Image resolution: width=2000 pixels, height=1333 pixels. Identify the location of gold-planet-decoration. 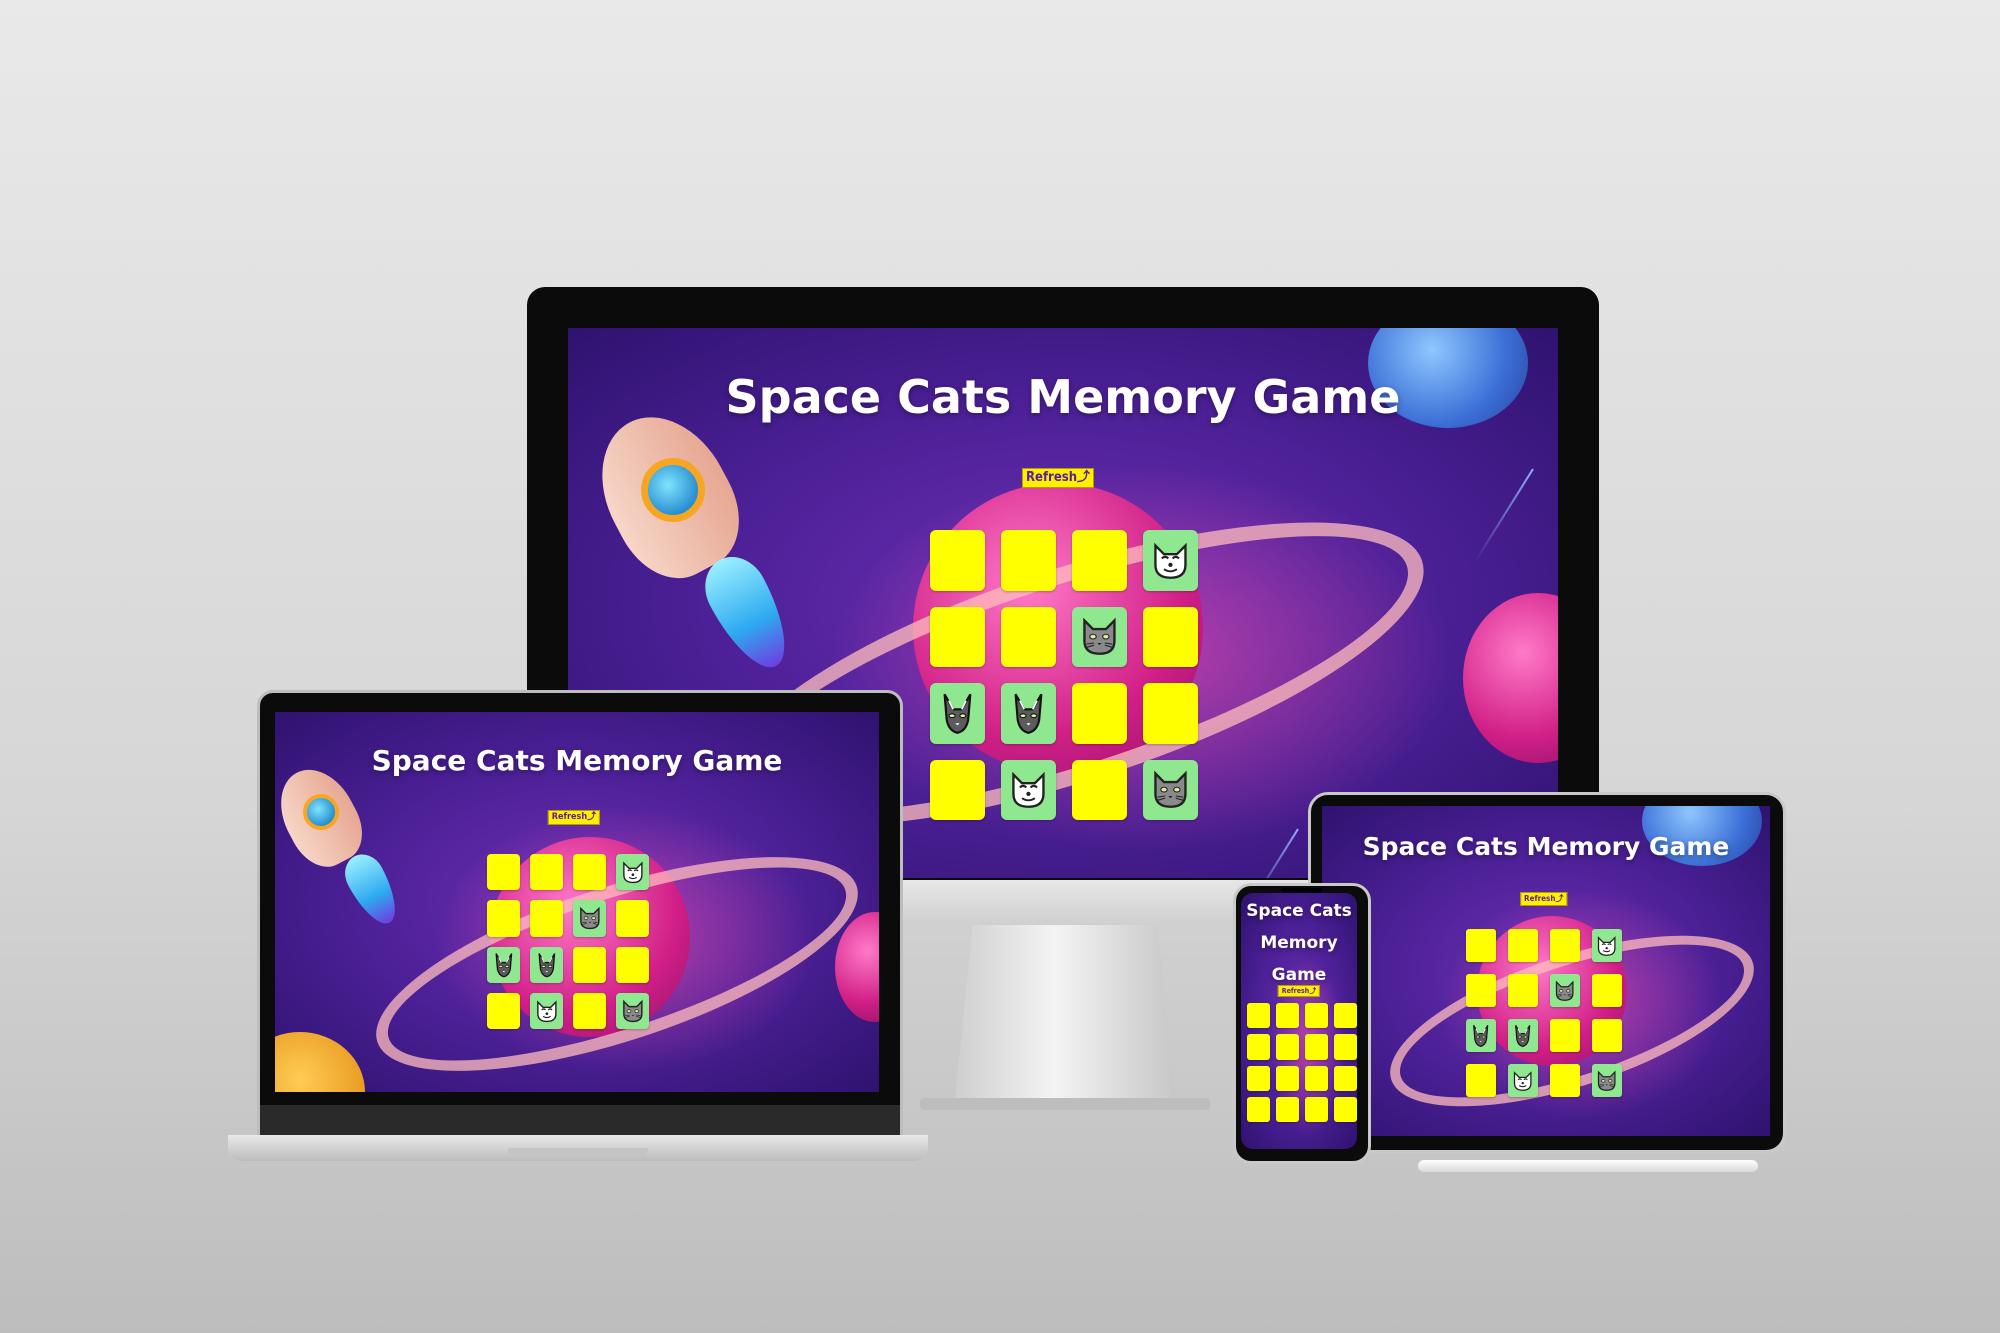
(320, 1062).